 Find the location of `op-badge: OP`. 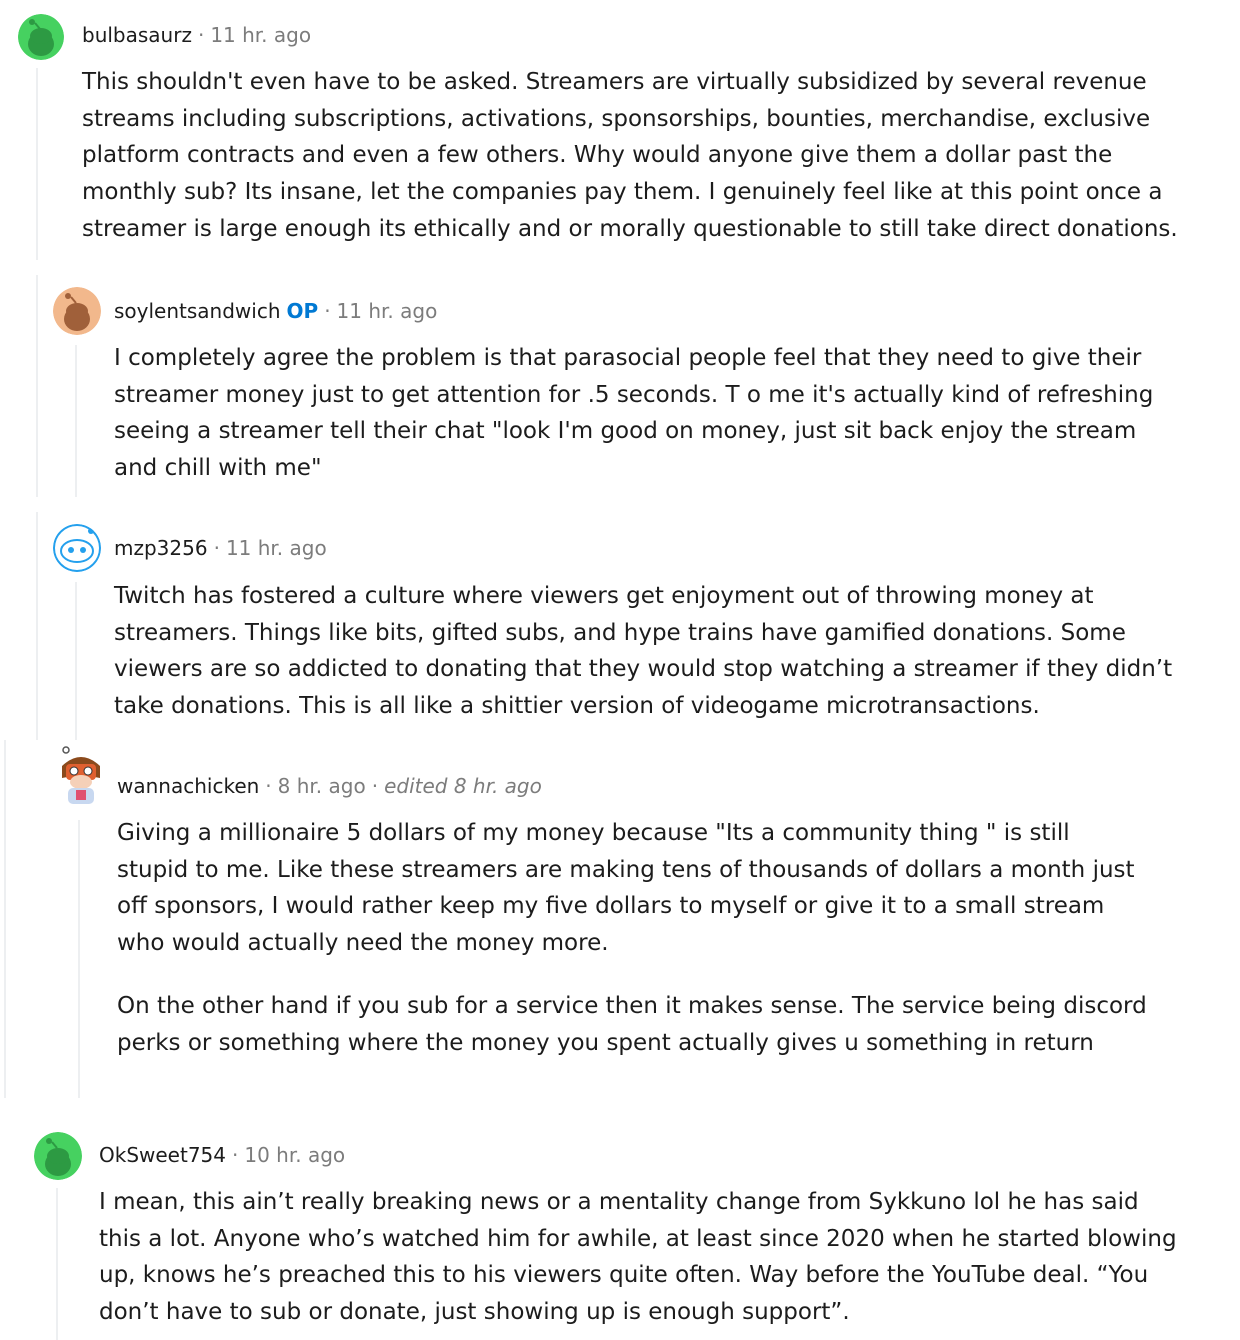

op-badge: OP is located at coordinates (302, 311).